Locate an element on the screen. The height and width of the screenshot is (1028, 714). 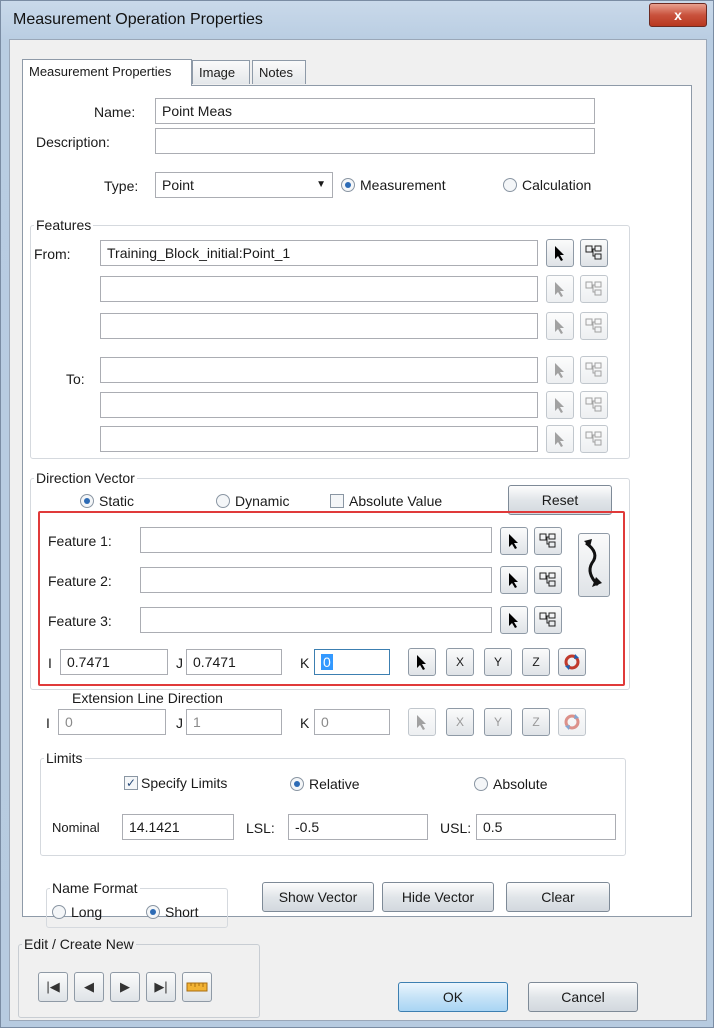
long-radio is located at coordinates (59, 912).